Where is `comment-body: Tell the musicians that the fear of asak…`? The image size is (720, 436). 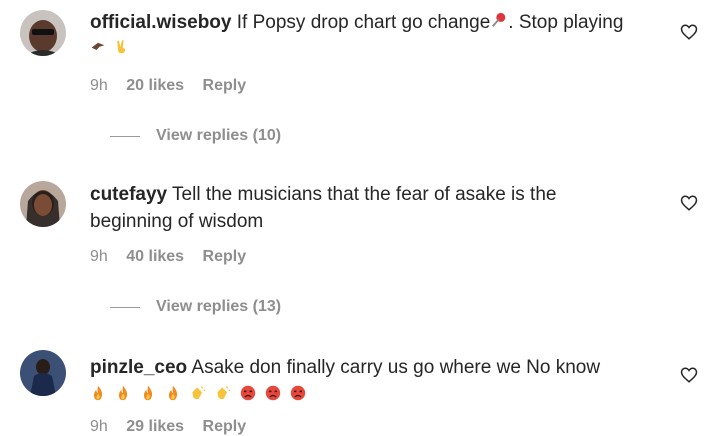 comment-body: Tell the musicians that the fear of asak… is located at coordinates (364, 194).